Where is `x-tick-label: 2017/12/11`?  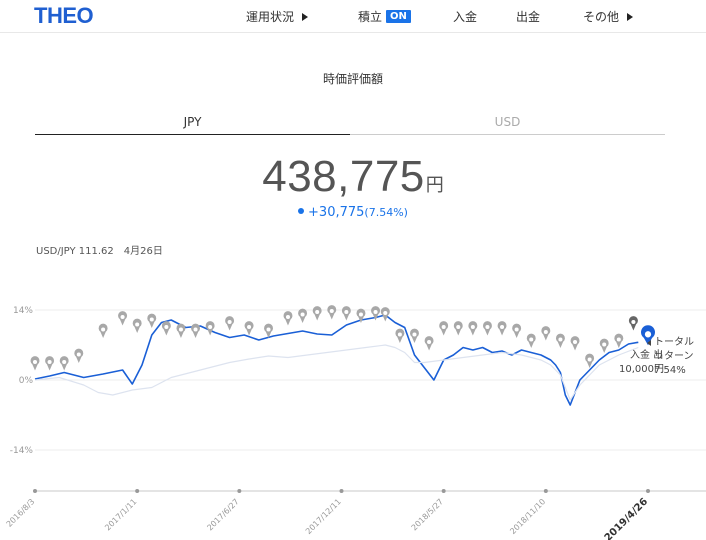 x-tick-label: 2017/12/11 is located at coordinates (323, 516).